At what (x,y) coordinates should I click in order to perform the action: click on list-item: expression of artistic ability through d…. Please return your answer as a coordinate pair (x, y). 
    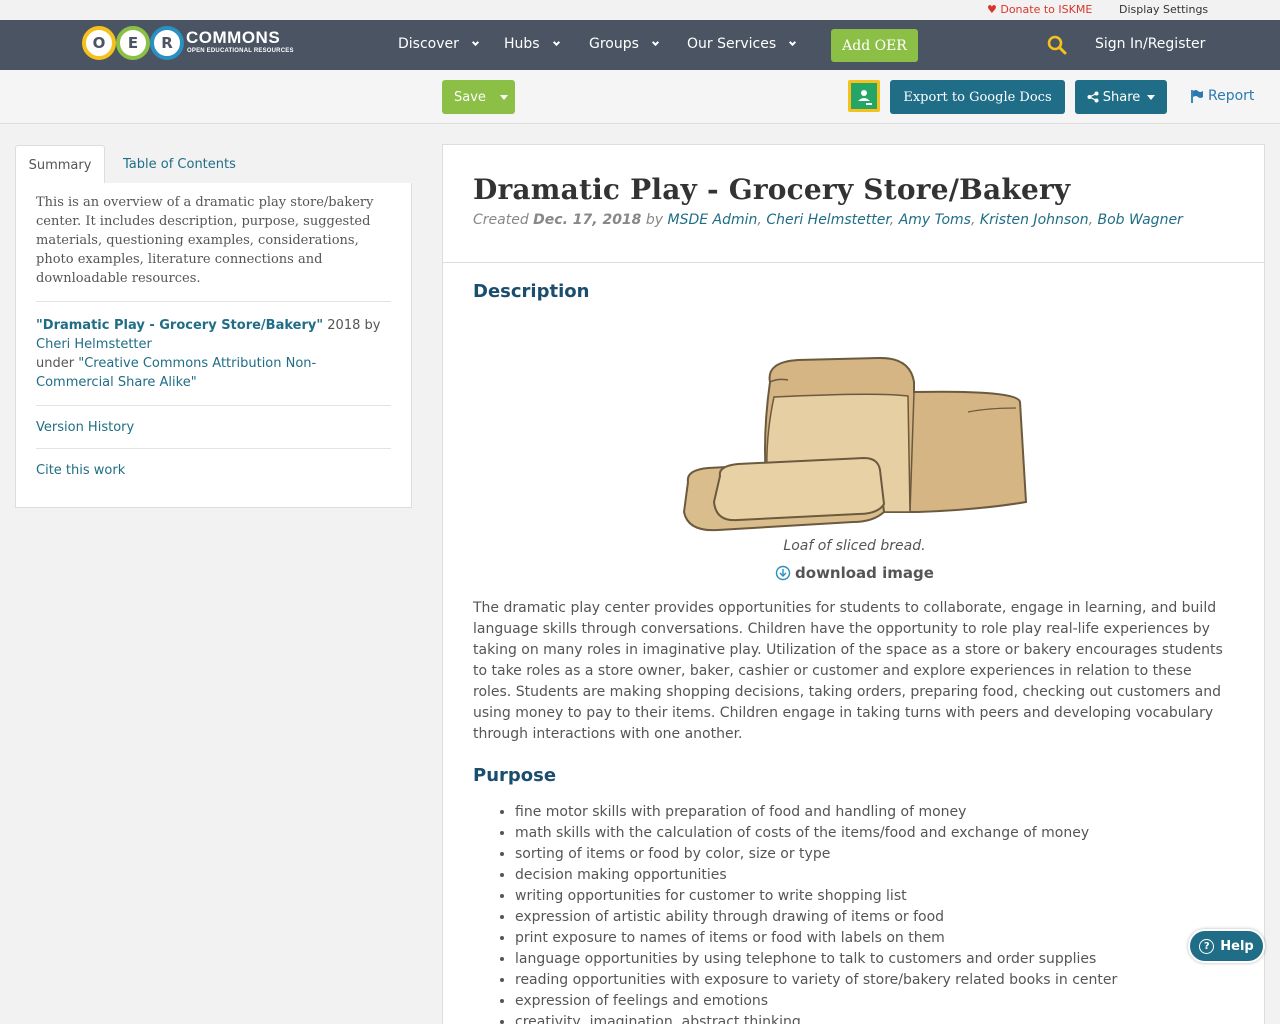
    Looking at the image, I should click on (874, 917).